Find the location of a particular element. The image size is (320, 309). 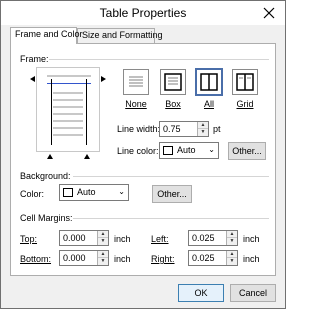

line-color-label: Line color: is located at coordinates (138, 151).